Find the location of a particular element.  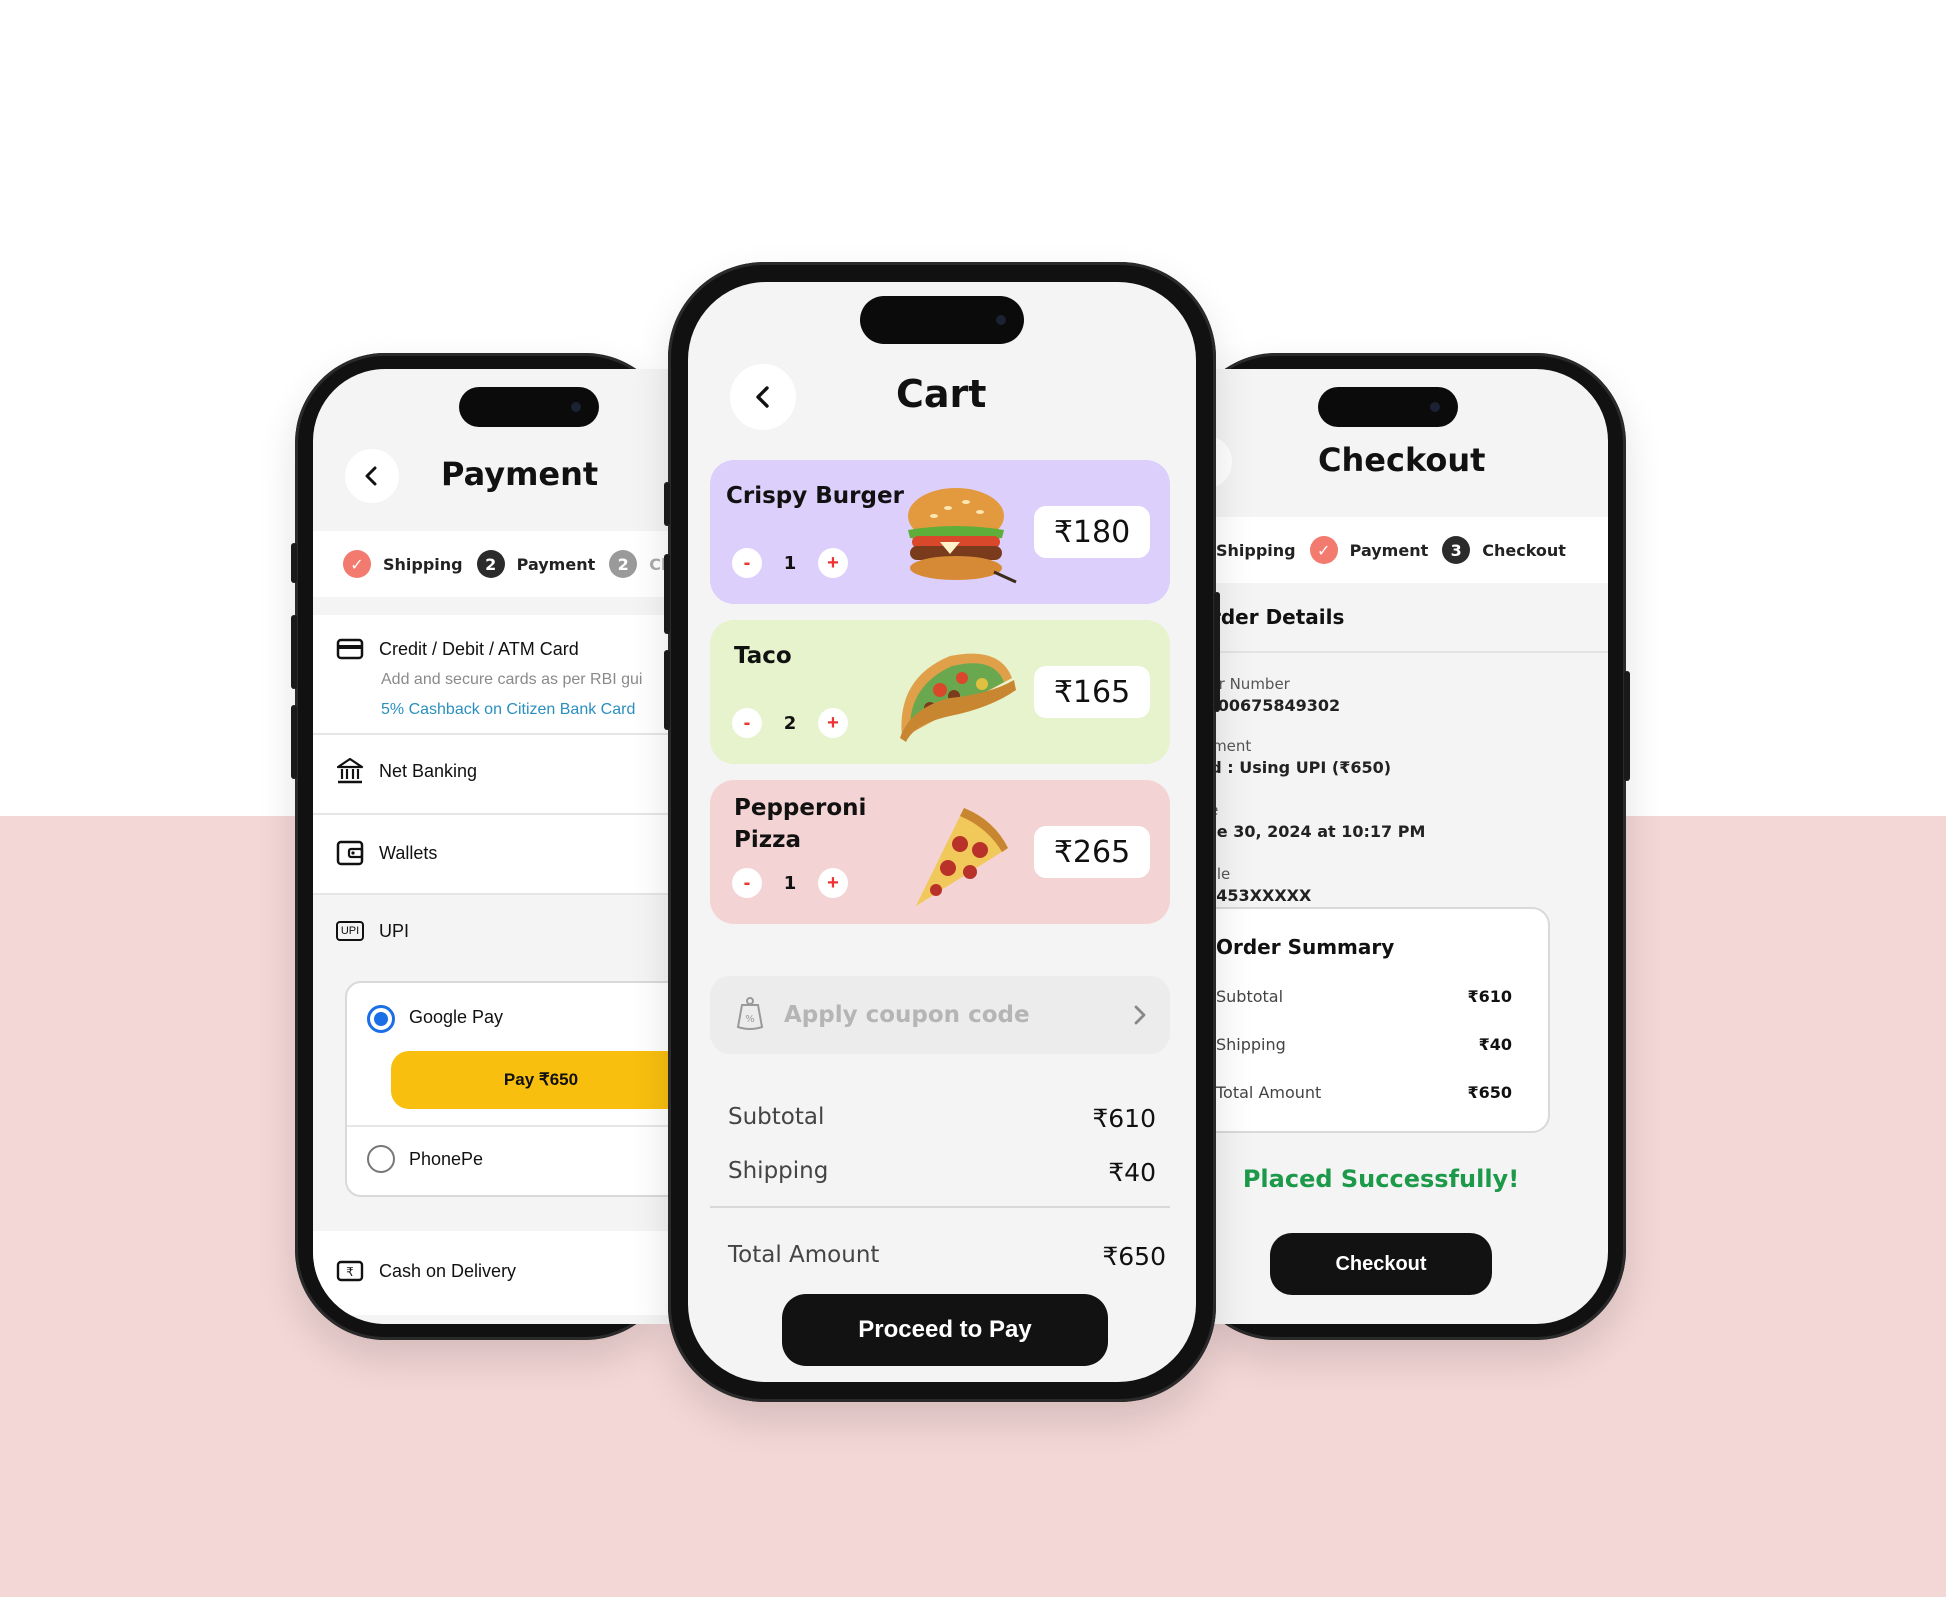

quantity-stepper: - 2 + is located at coordinates (790, 723).